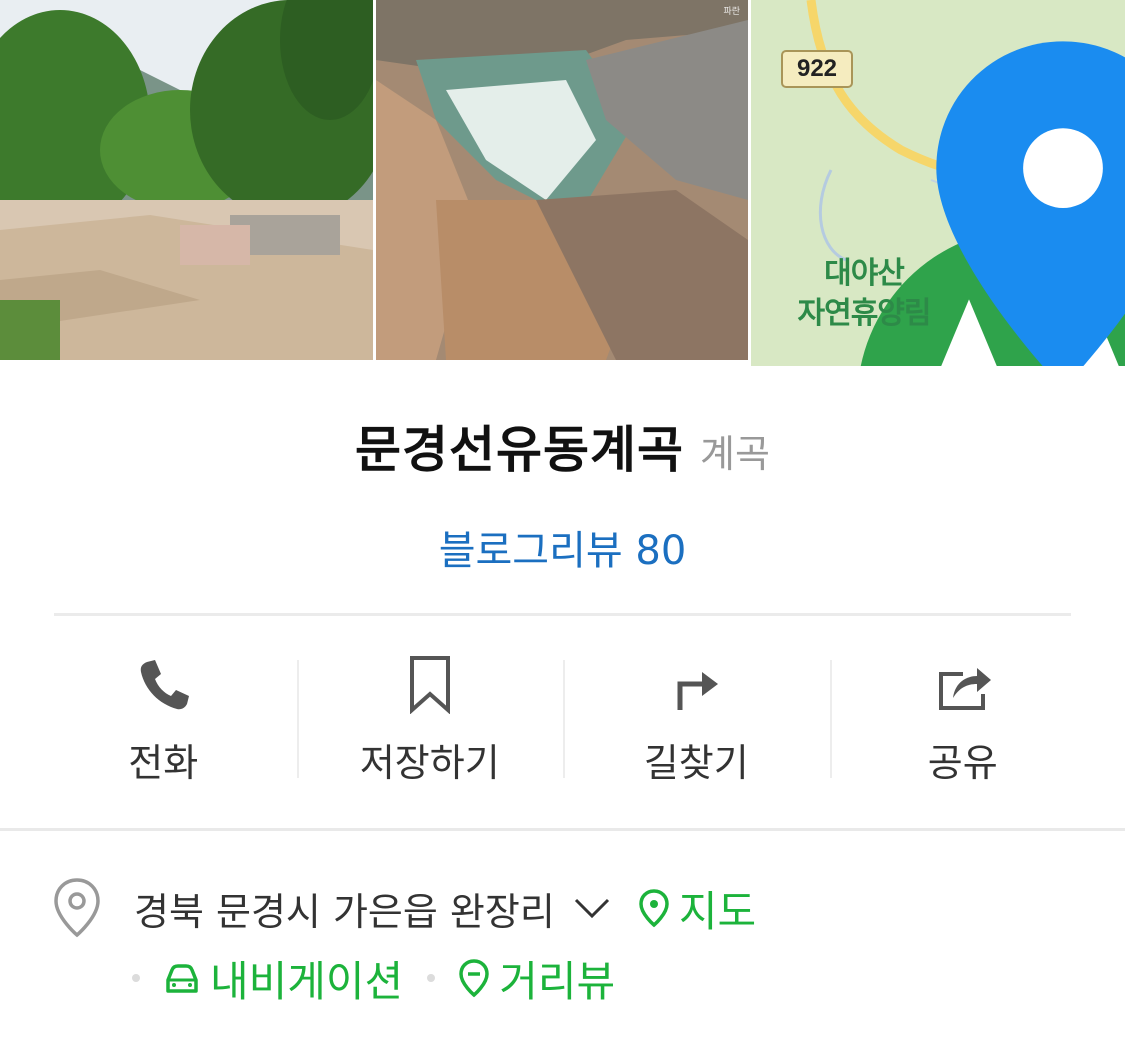 The image size is (1125, 1039). What do you see at coordinates (165, 685) in the screenshot?
I see `phone-icon` at bounding box center [165, 685].